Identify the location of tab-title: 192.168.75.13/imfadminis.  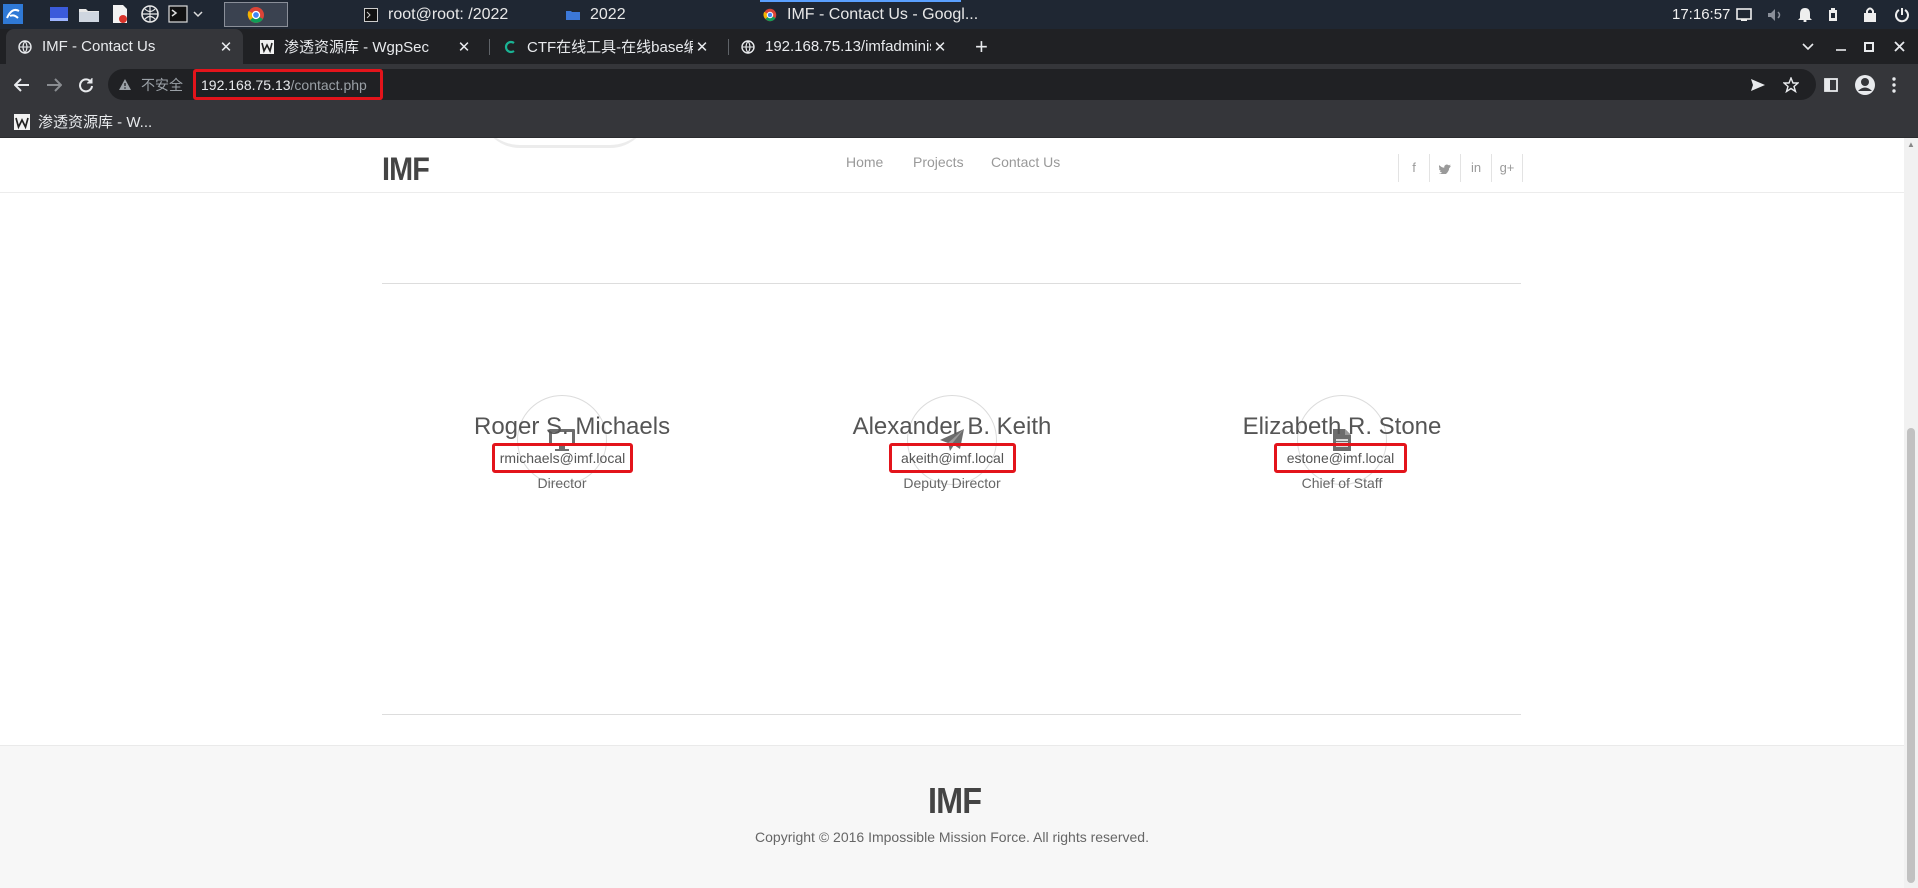
(848, 46).